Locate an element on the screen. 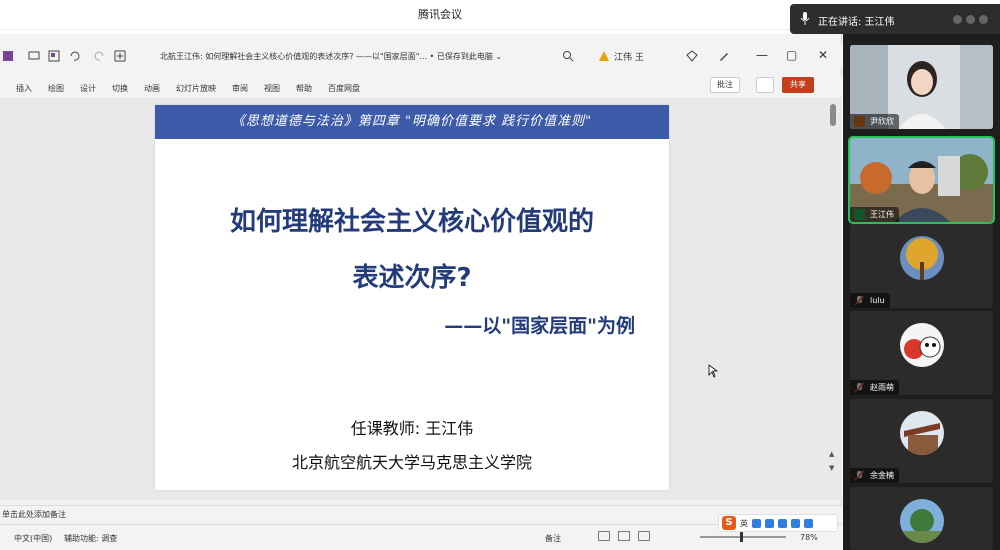 The height and width of the screenshot is (550, 1000). notes-pane: 单击此处添加备注 is located at coordinates (421, 514).